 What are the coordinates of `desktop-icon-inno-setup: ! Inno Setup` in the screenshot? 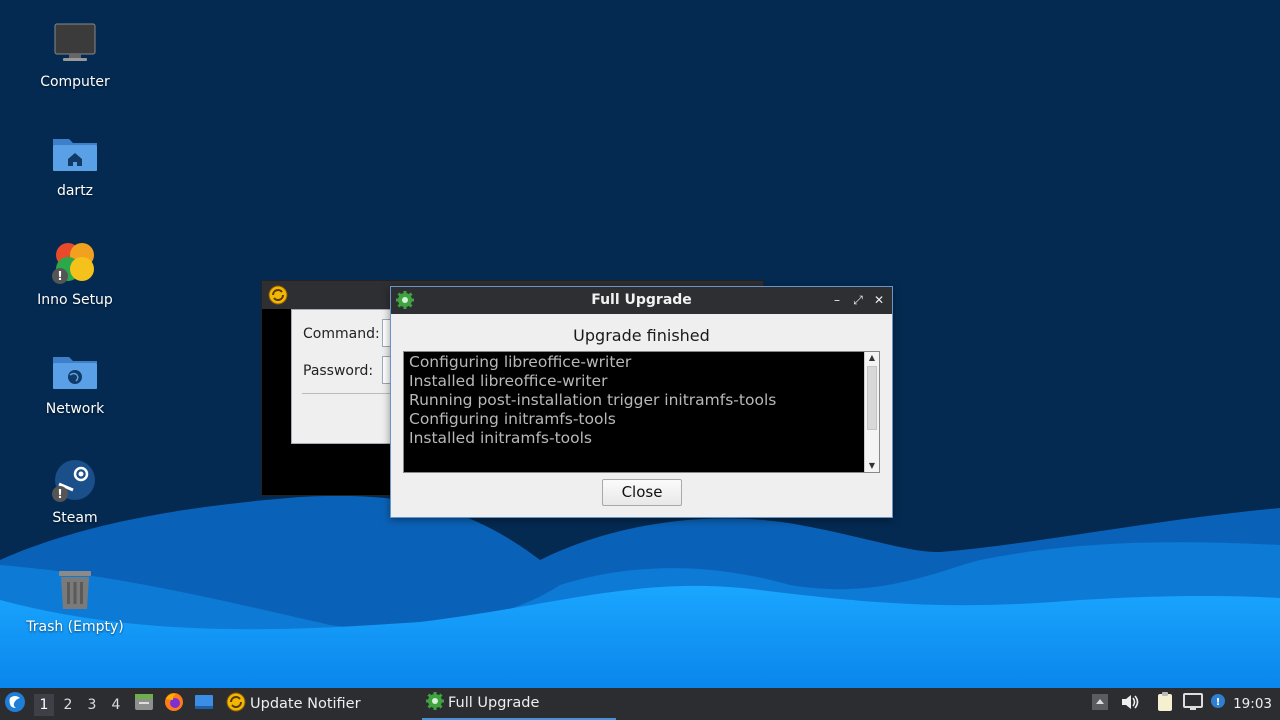 It's located at (75, 272).